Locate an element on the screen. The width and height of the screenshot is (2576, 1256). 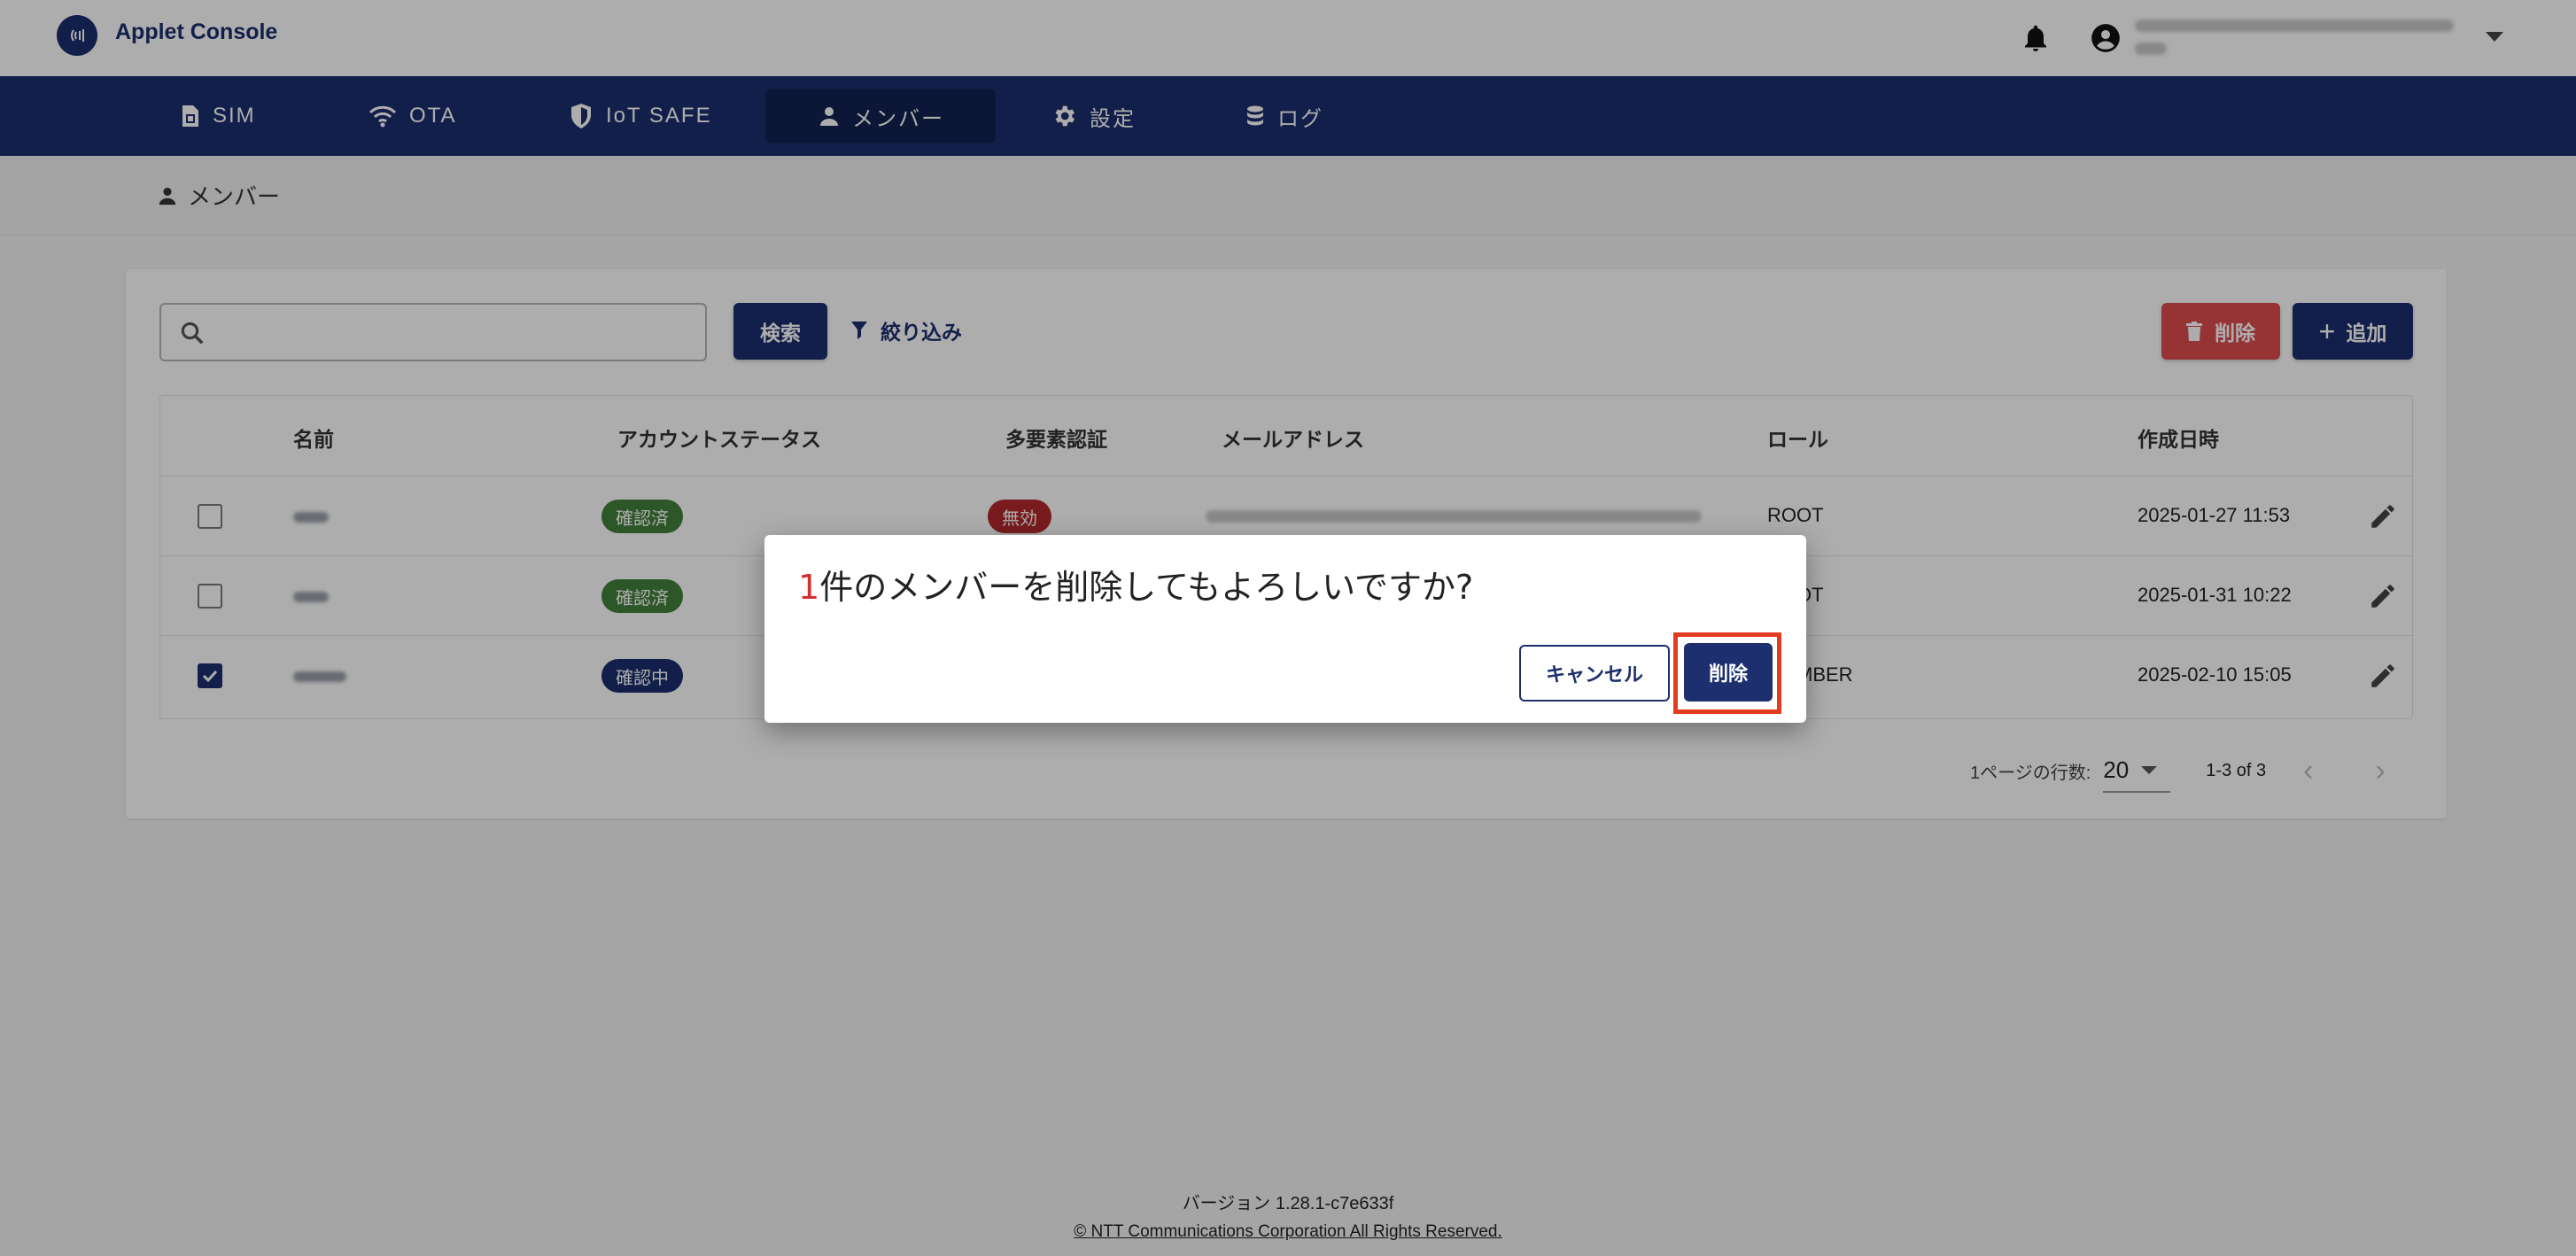
delete-confirm-dialog: 1件のメンバーを削除してもよろしいですか? キャンセル 削除 is located at coordinates (1285, 629).